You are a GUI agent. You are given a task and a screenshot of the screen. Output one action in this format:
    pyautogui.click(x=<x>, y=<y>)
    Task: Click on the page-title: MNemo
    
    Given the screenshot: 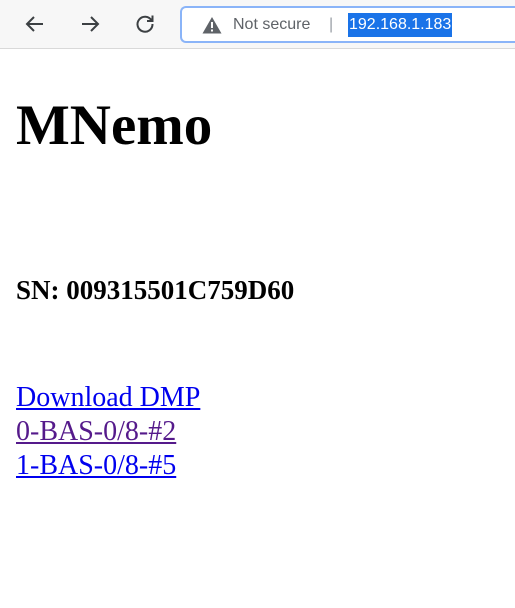 What is the action you would take?
    pyautogui.click(x=114, y=125)
    